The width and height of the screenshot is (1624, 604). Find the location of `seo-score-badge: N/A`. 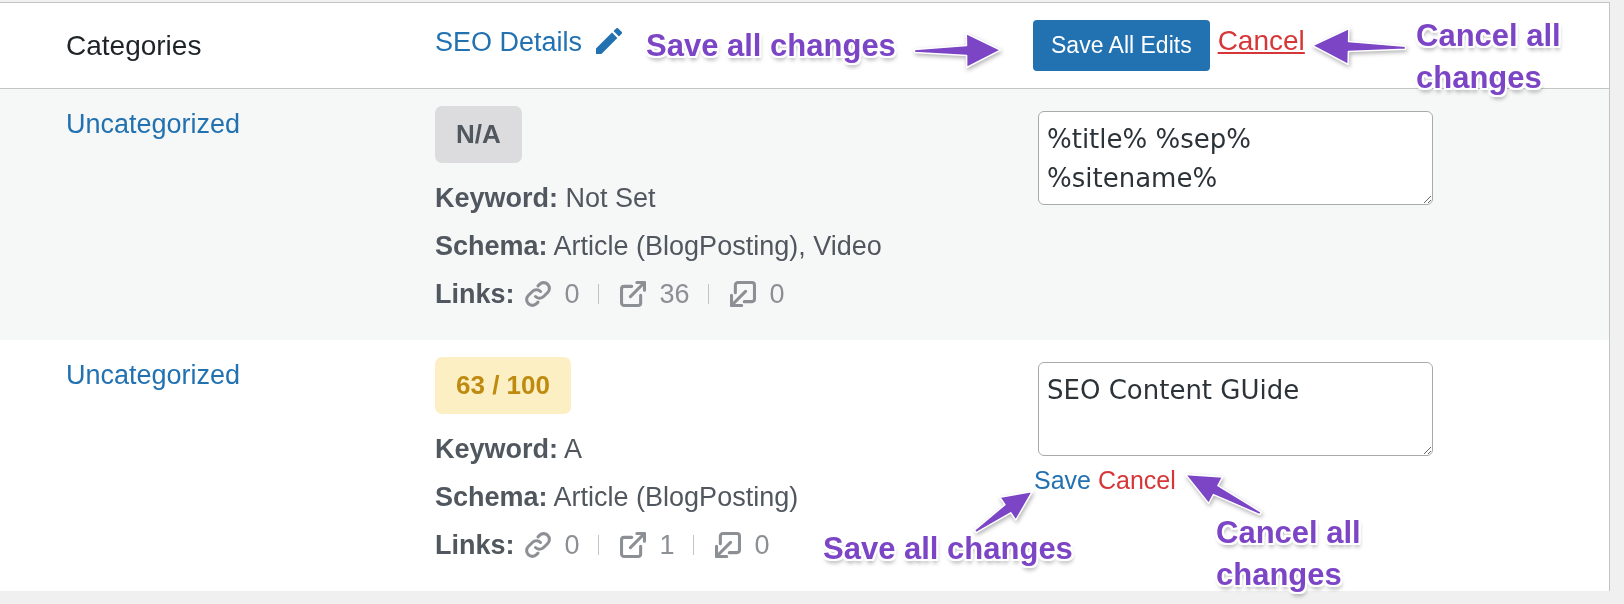

seo-score-badge: N/A is located at coordinates (478, 134).